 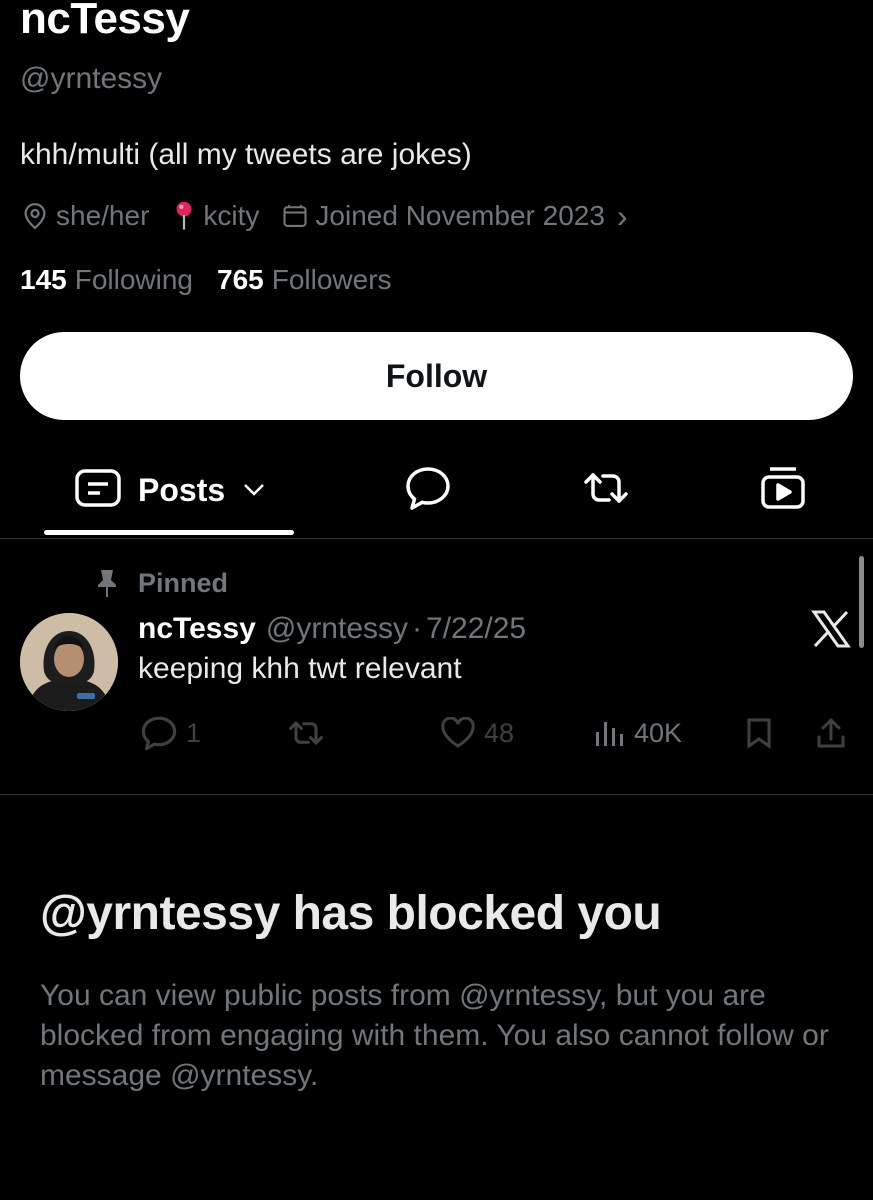 What do you see at coordinates (98, 490) in the screenshot?
I see `posts-icon` at bounding box center [98, 490].